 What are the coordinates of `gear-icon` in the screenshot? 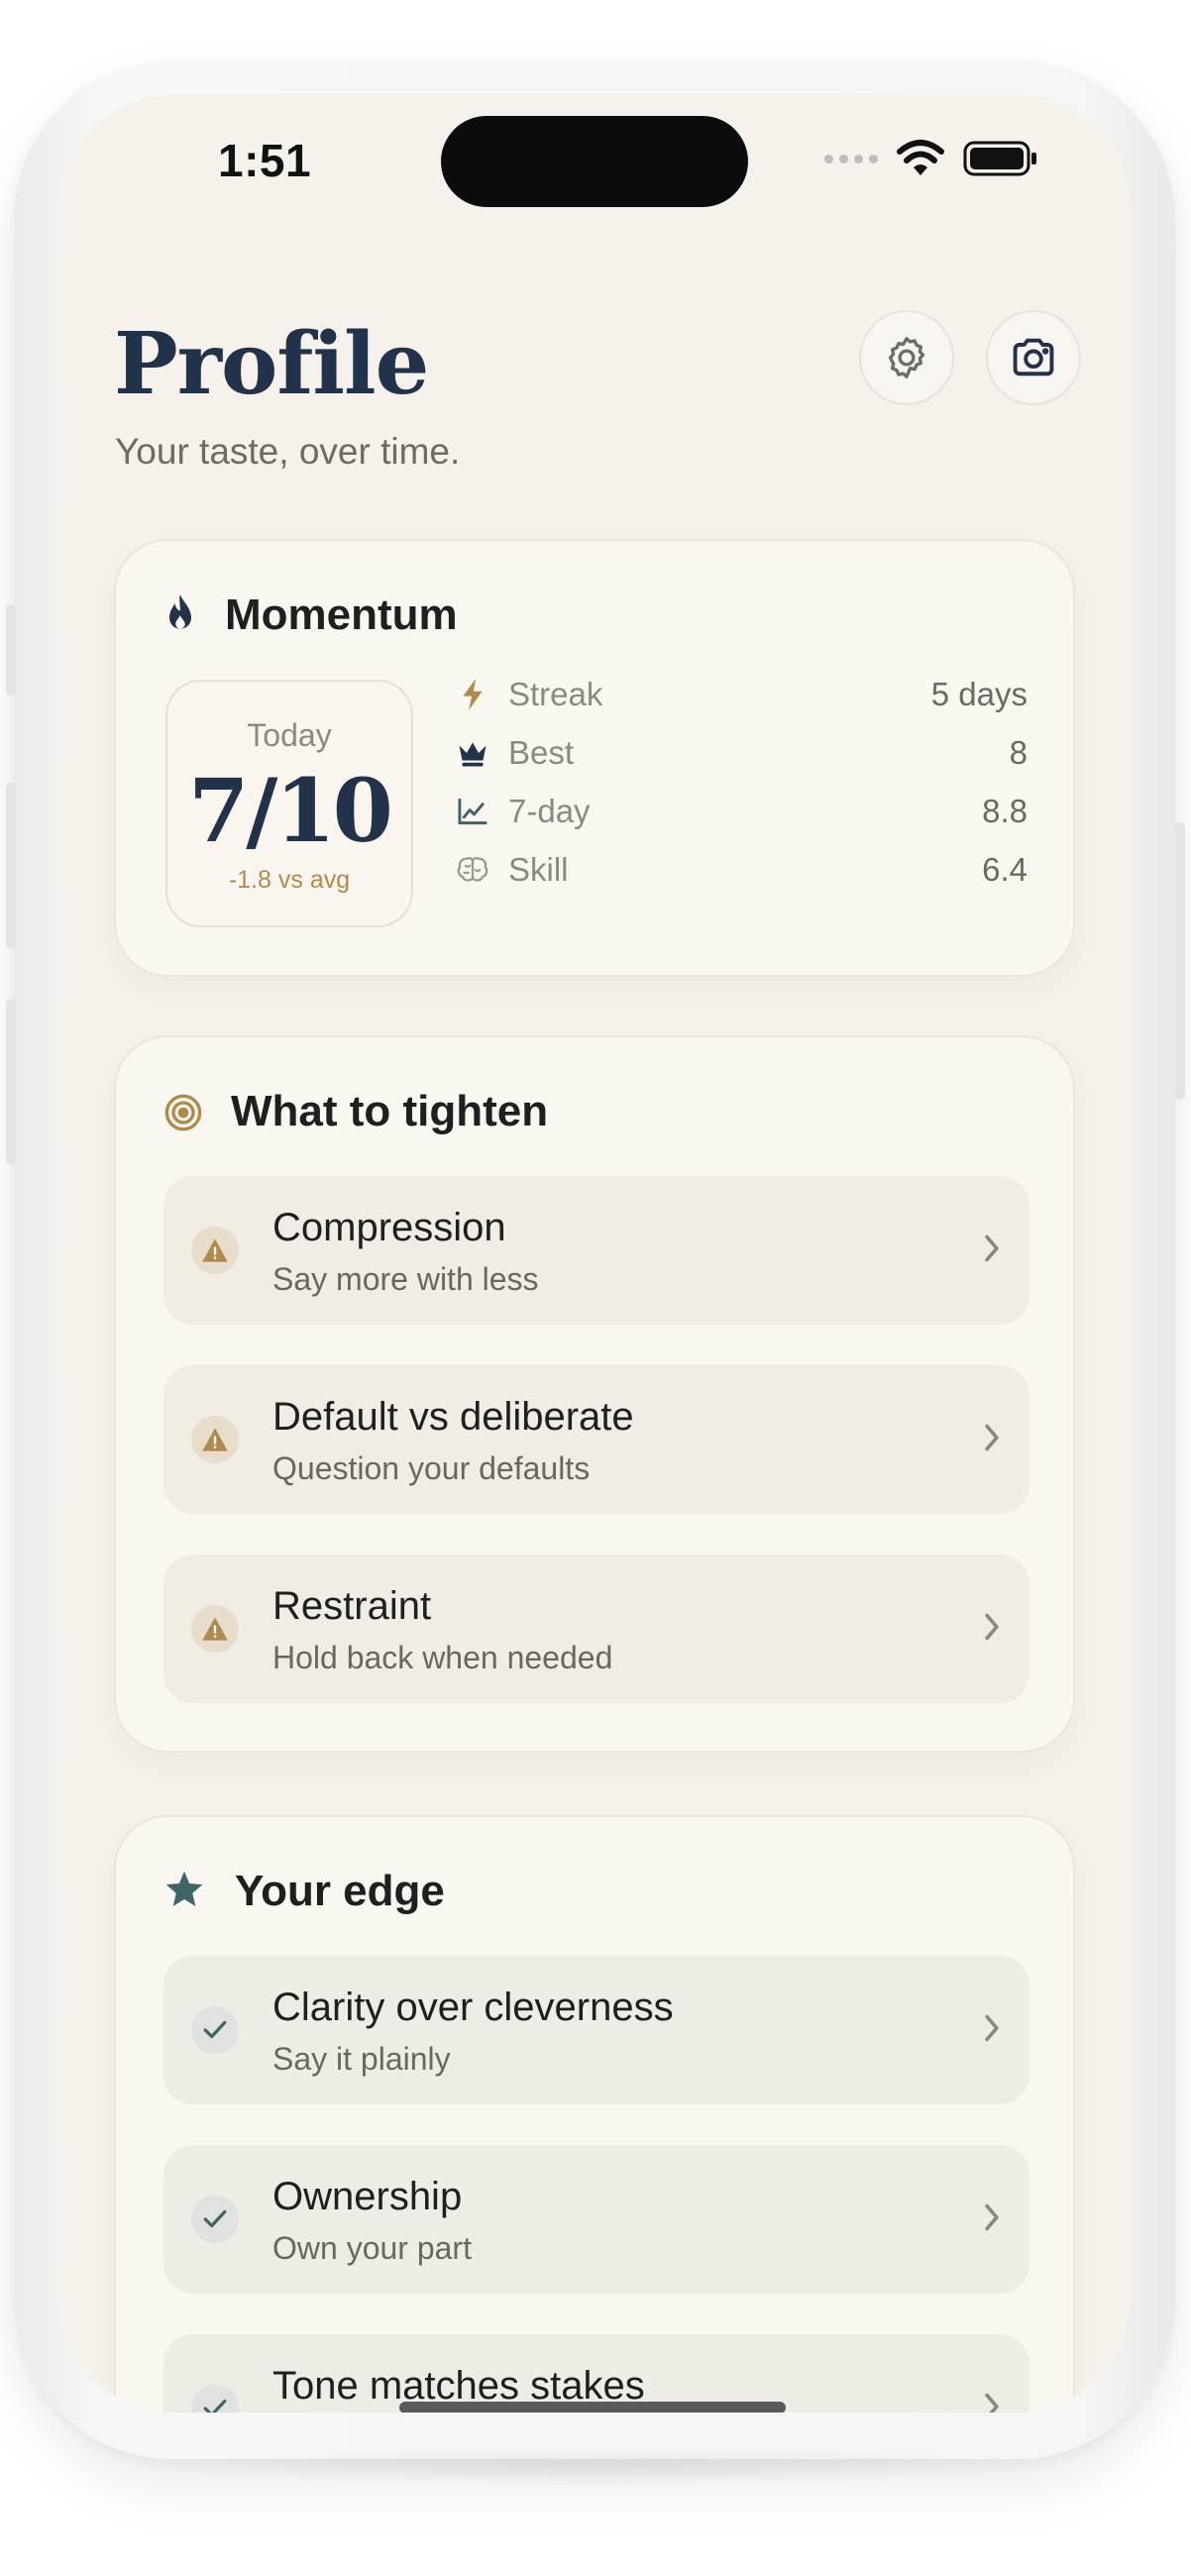 It's located at (906, 357).